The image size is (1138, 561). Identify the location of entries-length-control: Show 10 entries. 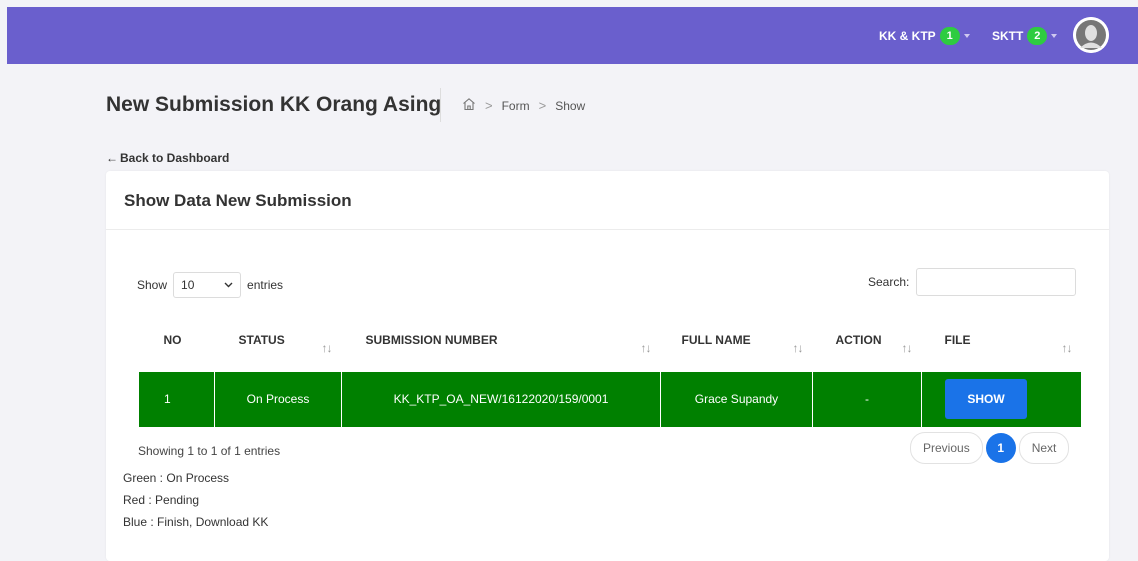
(210, 285).